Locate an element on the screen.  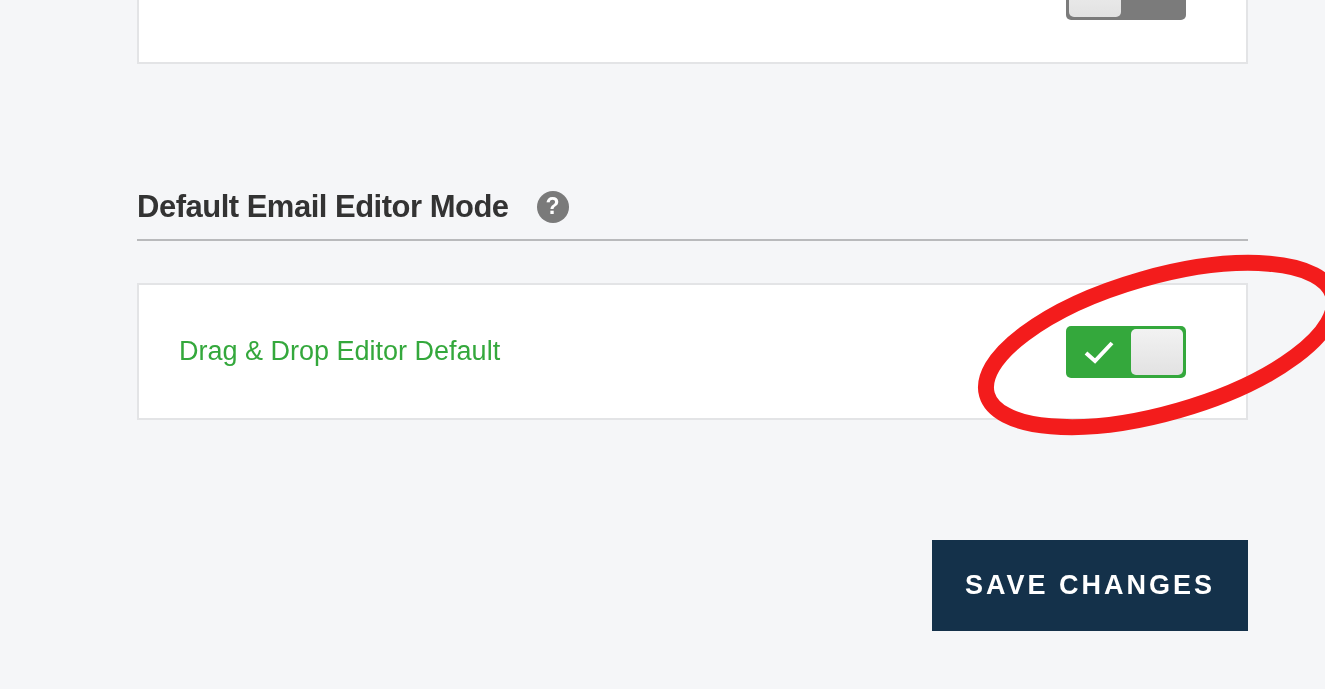
help-icon: ? is located at coordinates (552, 206).